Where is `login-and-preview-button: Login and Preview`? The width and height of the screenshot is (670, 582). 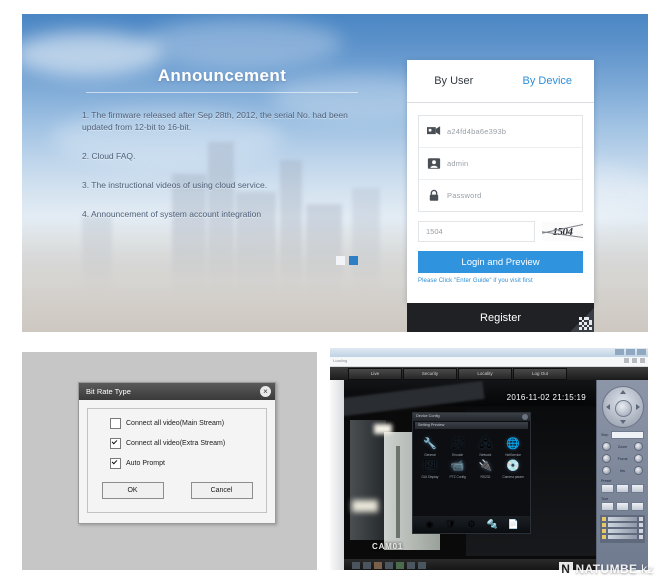 login-and-preview-button: Login and Preview is located at coordinates (500, 262).